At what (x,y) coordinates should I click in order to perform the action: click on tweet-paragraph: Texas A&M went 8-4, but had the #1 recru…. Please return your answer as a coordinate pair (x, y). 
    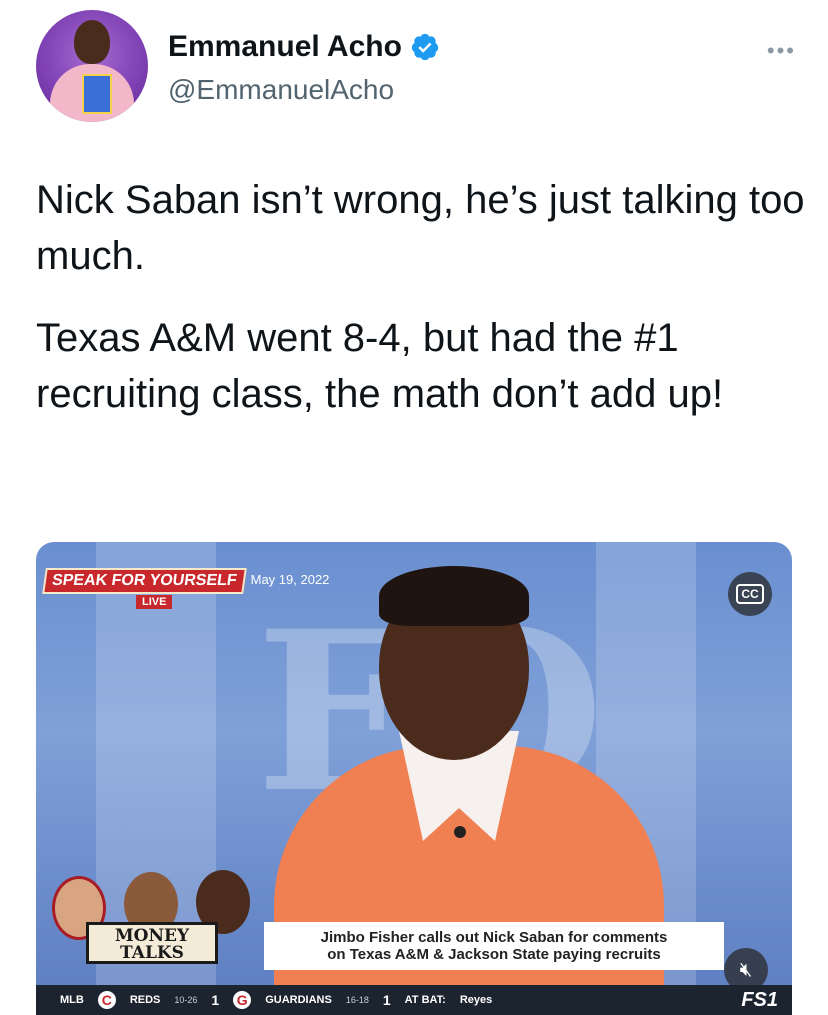
    Looking at the image, I should click on (380, 366).